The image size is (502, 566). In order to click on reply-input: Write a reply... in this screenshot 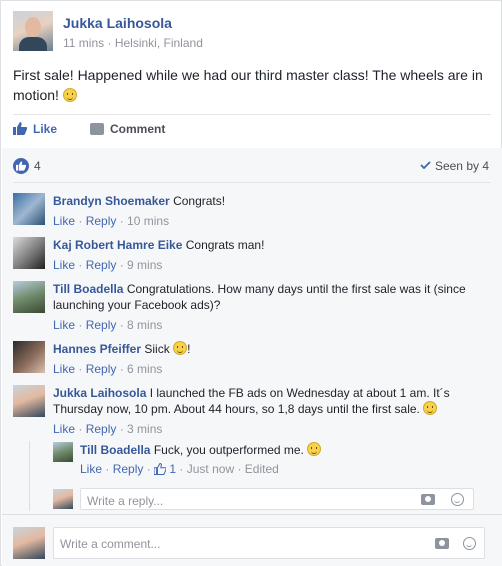, I will do `click(277, 499)`.